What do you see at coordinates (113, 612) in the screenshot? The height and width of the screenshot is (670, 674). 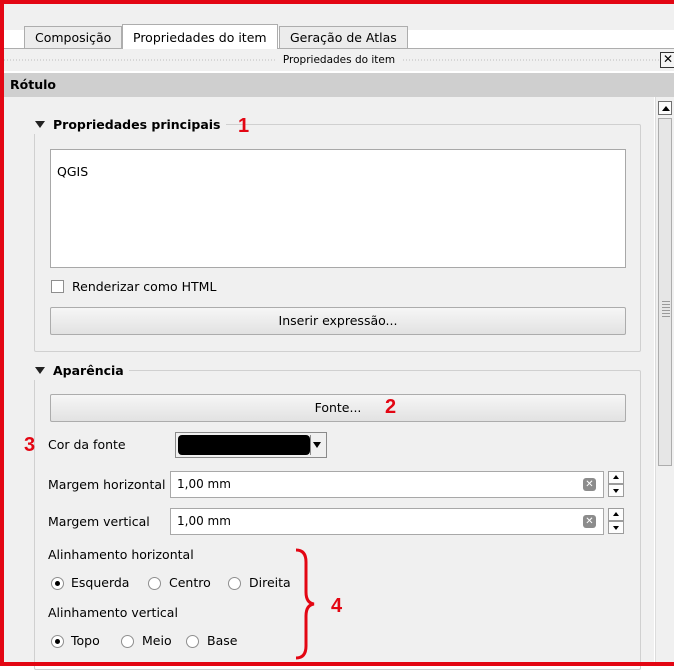 I see `vertical-alignment-label: Alinhamento vertical` at bounding box center [113, 612].